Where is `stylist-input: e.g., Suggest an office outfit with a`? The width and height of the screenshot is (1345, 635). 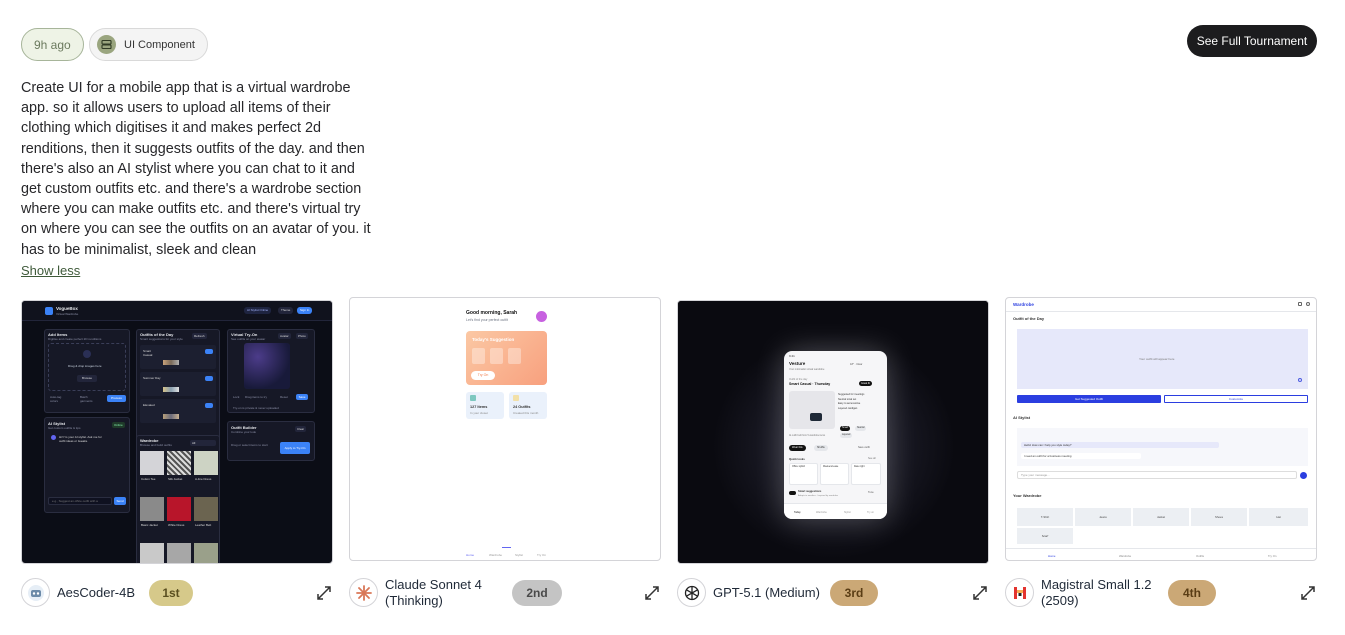 stylist-input: e.g., Suggest an office outfit with a is located at coordinates (80, 501).